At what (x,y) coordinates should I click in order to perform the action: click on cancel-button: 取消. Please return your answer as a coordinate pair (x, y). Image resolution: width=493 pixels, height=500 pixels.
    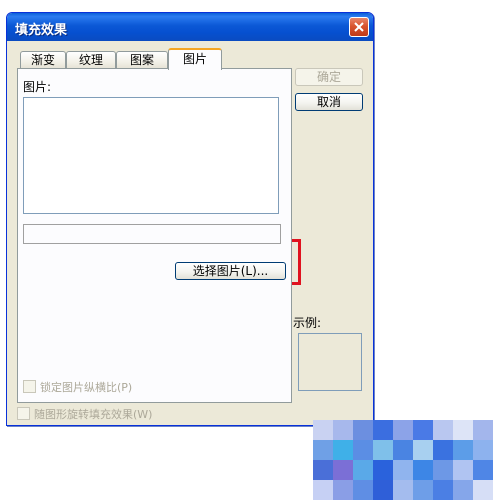
    Looking at the image, I should click on (329, 102).